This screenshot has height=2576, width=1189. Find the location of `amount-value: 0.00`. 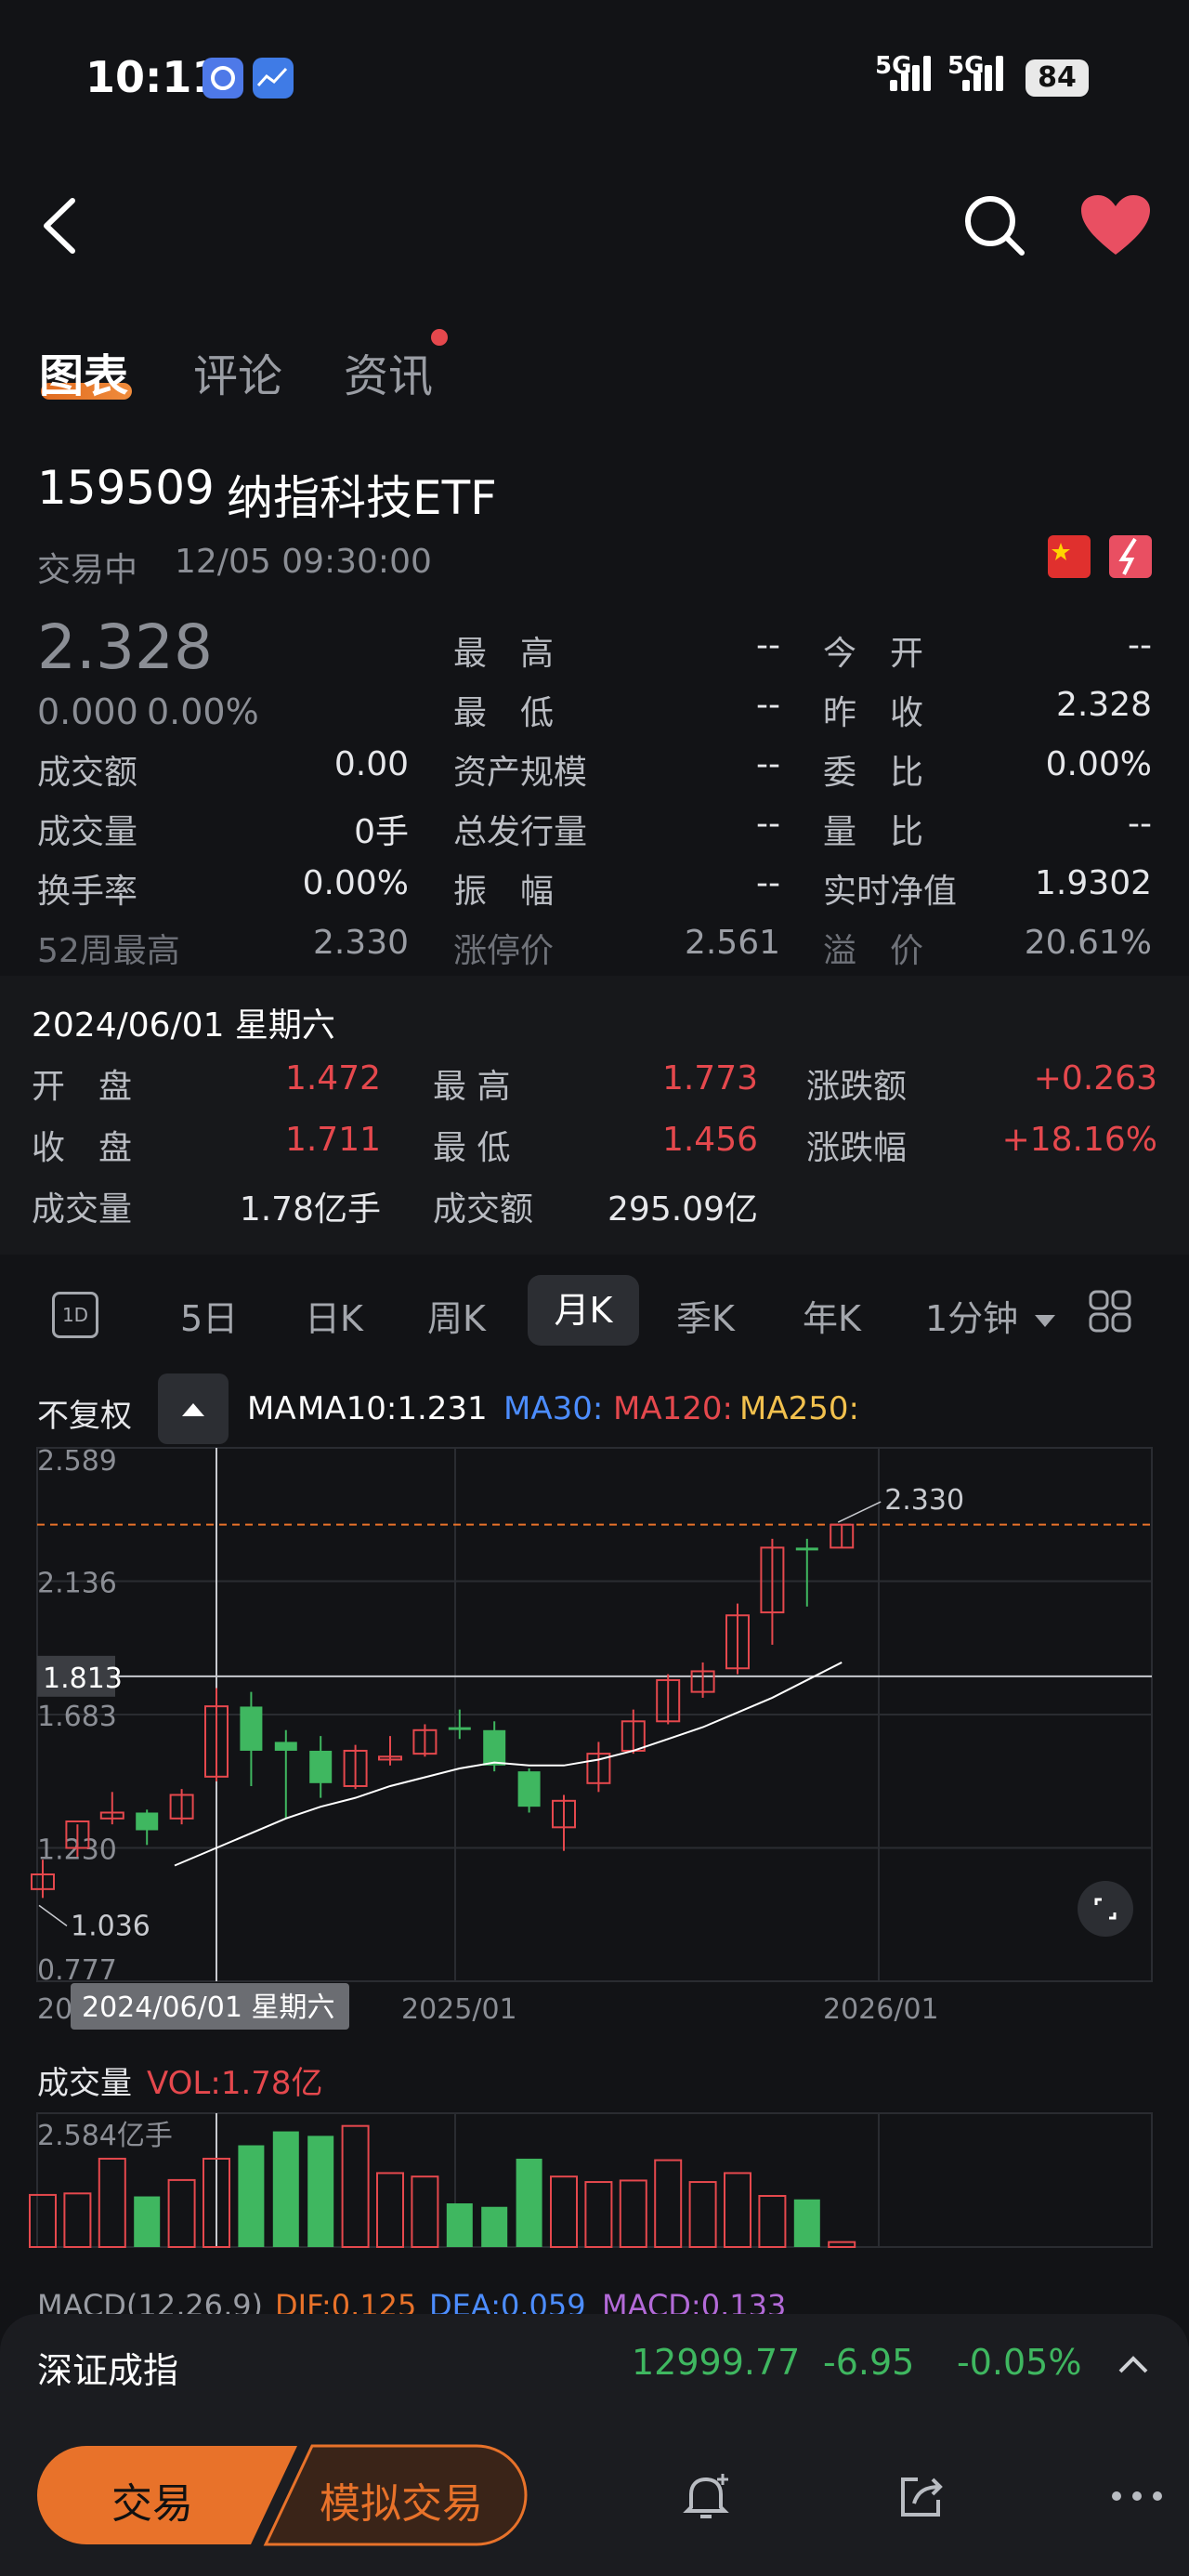

amount-value: 0.00 is located at coordinates (371, 764).